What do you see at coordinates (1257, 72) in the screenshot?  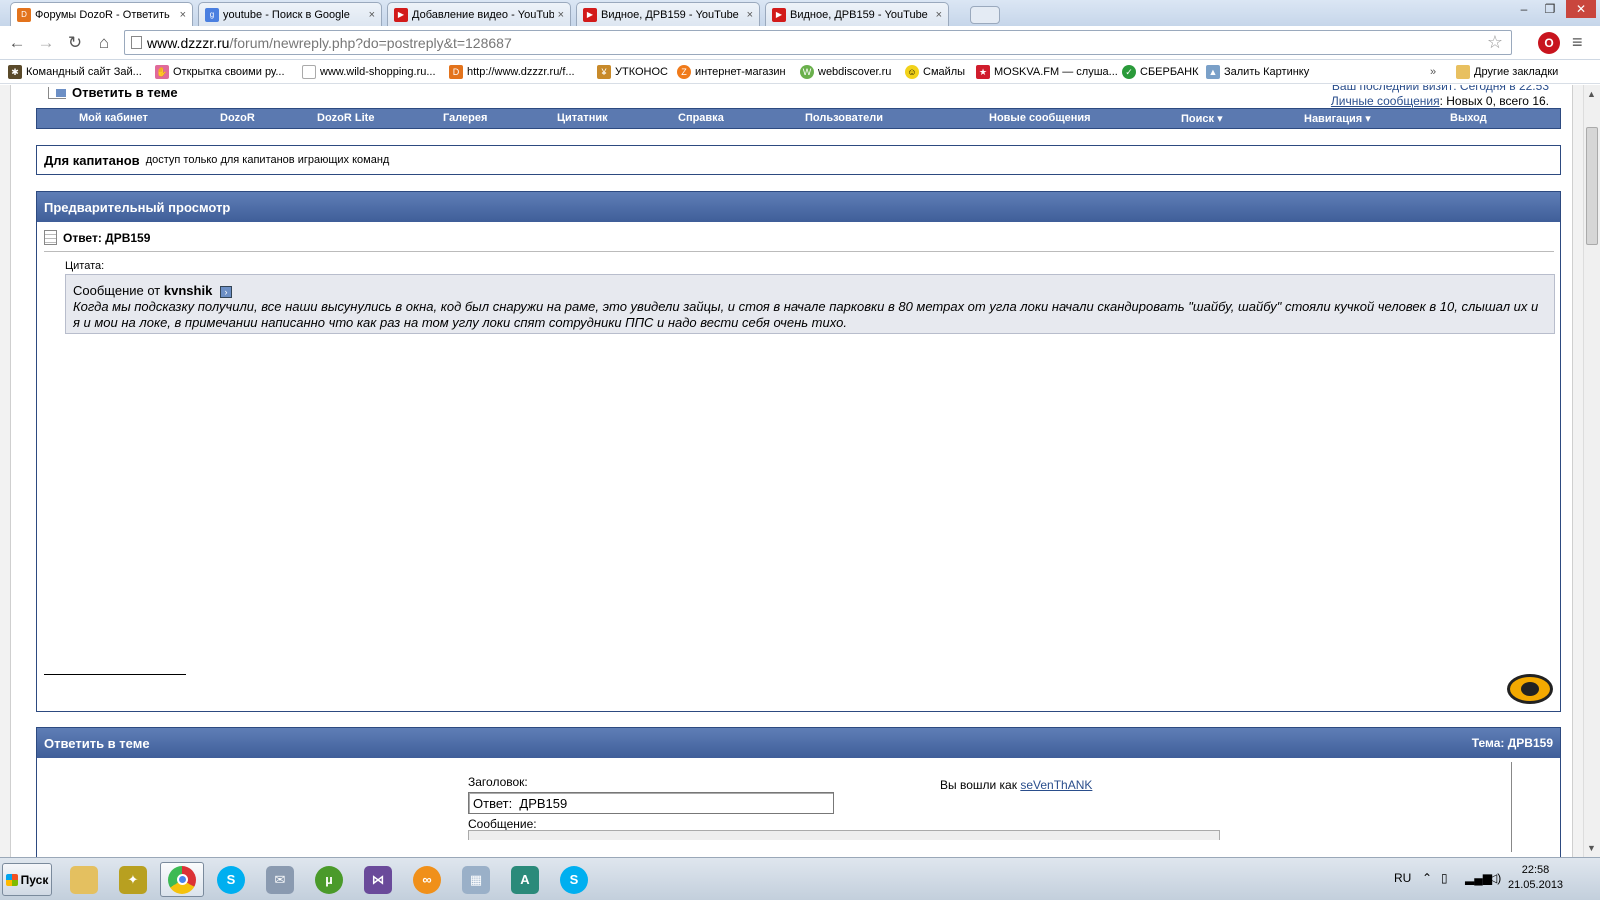 I see `bookmark-item: ▲ Залить Картинку` at bounding box center [1257, 72].